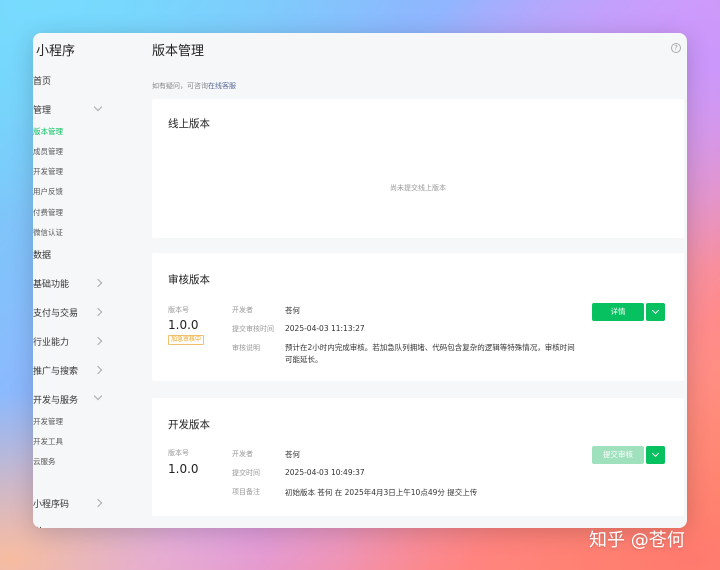 This screenshot has width=720, height=570. Describe the element at coordinates (44, 461) in the screenshot. I see `sidebar-item-cloud-service: 云服务` at that location.